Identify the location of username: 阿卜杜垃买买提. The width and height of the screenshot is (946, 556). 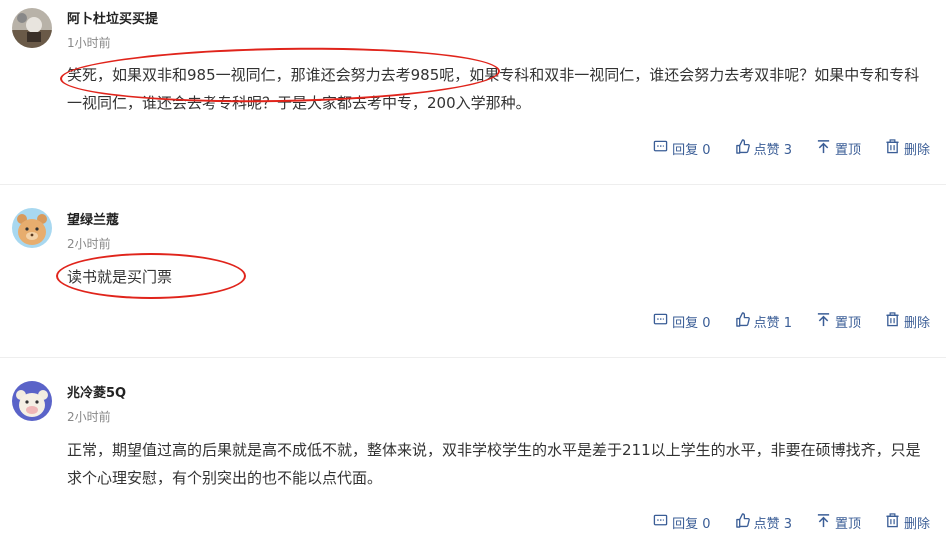
(112, 17).